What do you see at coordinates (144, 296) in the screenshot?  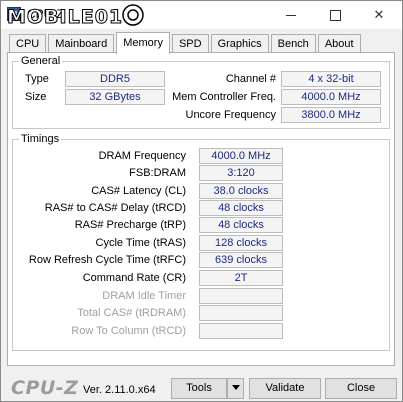 I see `timing-label-dram-idle-timer: DRAM Idle Timer` at bounding box center [144, 296].